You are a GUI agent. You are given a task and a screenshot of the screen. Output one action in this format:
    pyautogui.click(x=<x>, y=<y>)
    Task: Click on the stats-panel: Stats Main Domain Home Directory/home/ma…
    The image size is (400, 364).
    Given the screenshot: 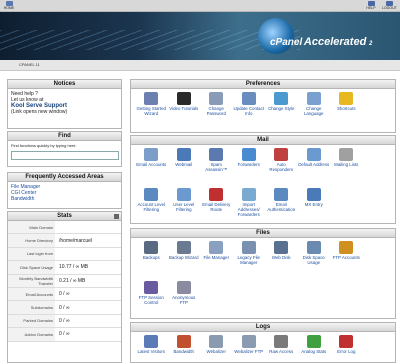 What is the action you would take?
    pyautogui.click(x=64, y=287)
    